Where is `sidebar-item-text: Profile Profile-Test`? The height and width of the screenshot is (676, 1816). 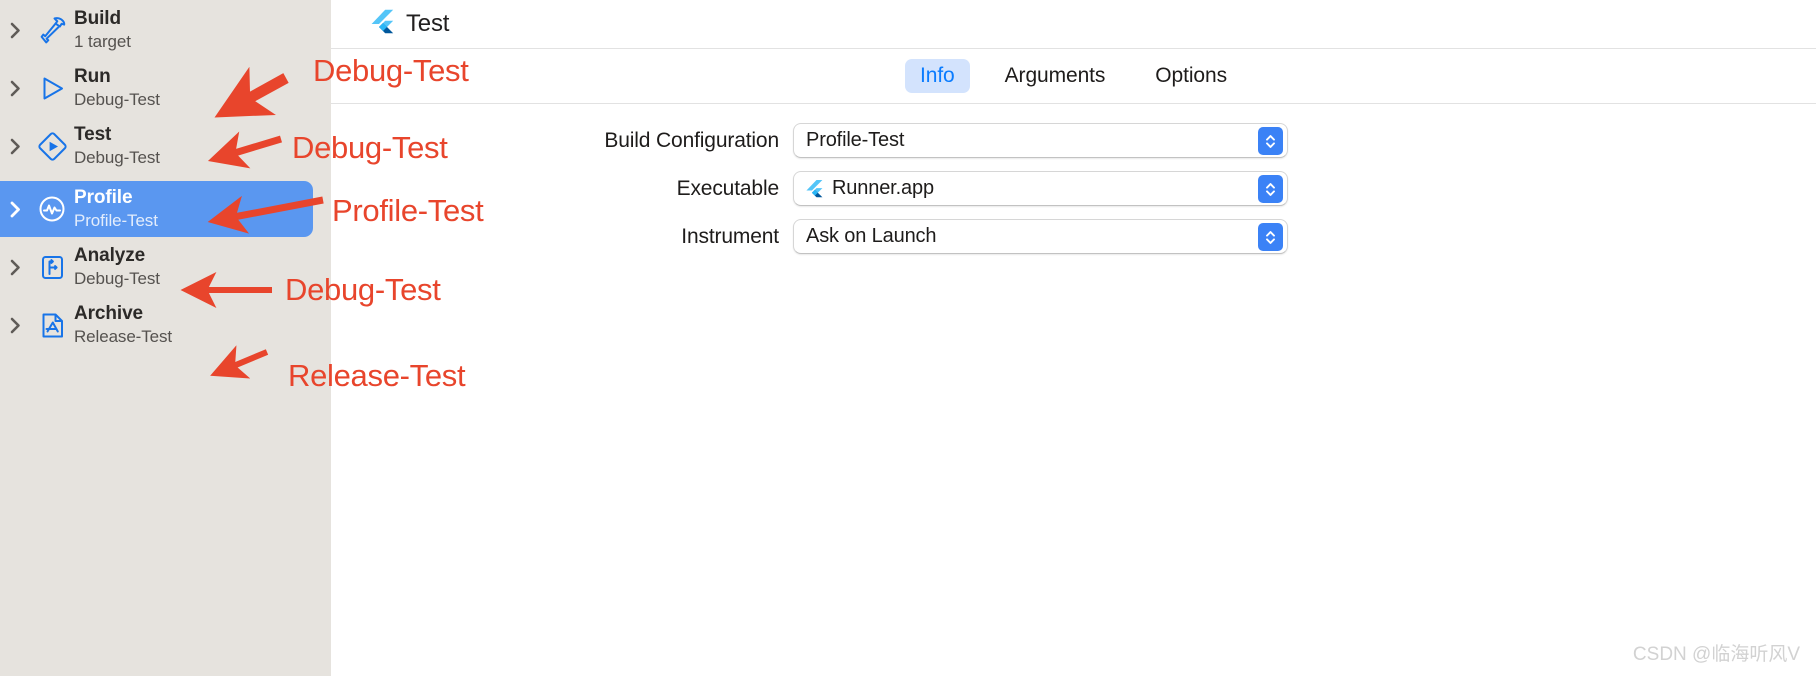 sidebar-item-text: Profile Profile-Test is located at coordinates (116, 208).